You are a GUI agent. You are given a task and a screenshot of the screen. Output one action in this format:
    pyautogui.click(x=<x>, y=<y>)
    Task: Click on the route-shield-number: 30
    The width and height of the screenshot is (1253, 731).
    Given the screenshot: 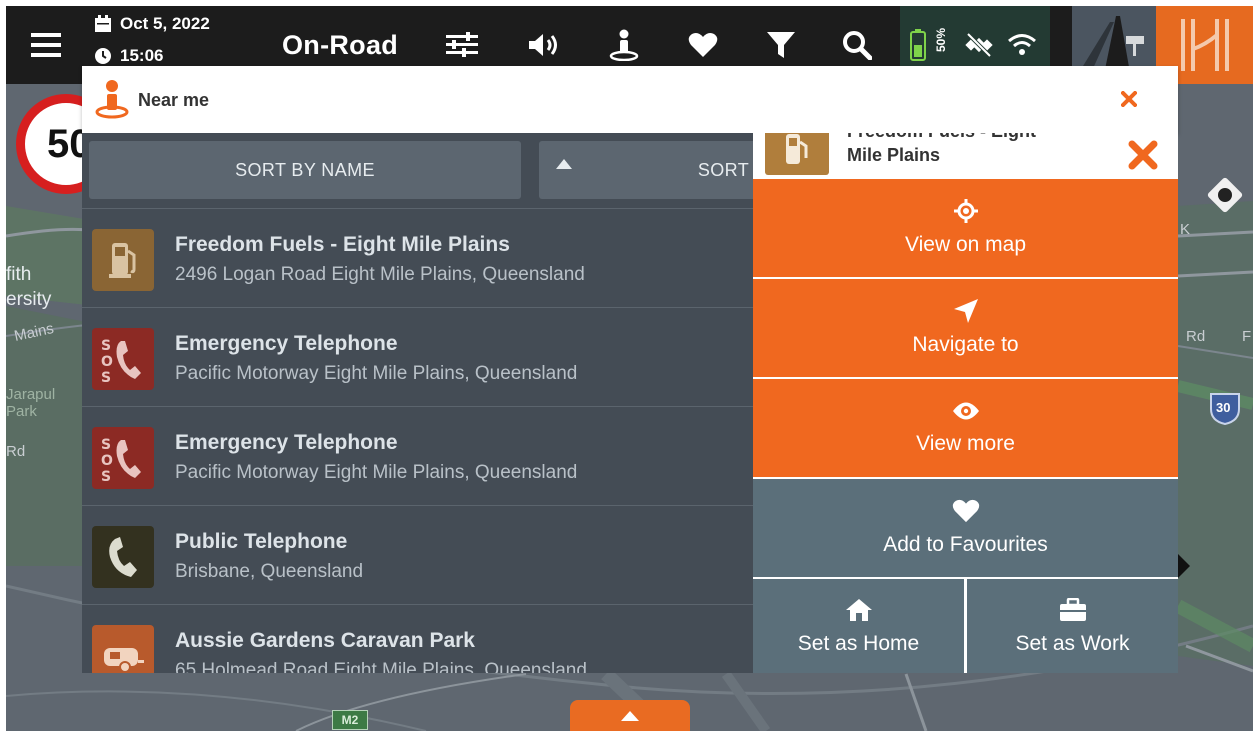 What is the action you would take?
    pyautogui.click(x=1223, y=407)
    